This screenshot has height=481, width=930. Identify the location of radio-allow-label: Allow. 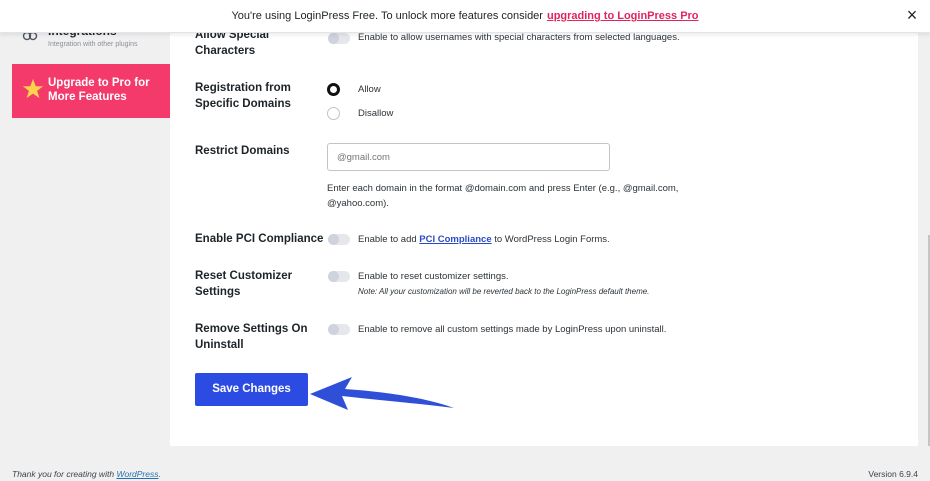
(369, 89).